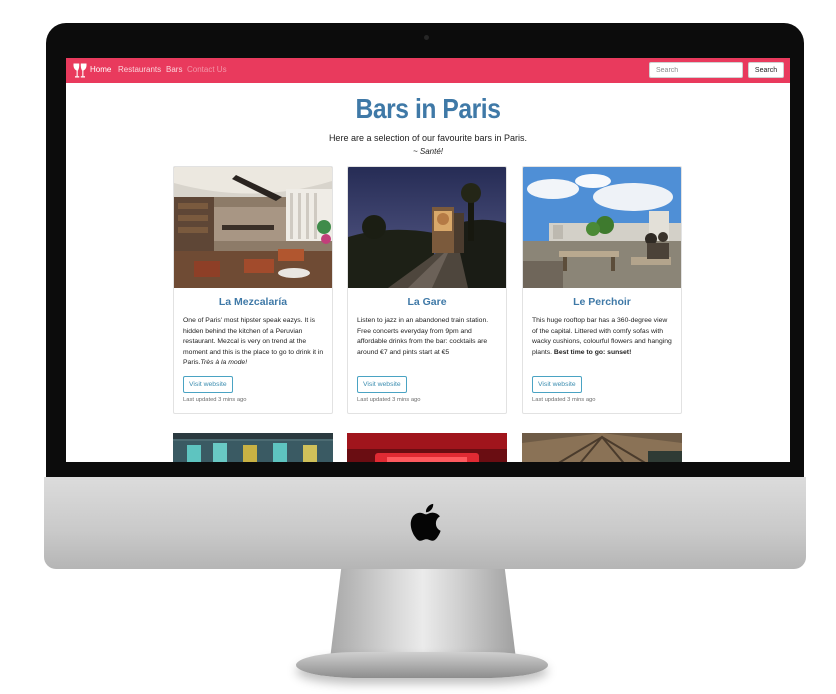  What do you see at coordinates (696, 70) in the screenshot?
I see `search-input` at bounding box center [696, 70].